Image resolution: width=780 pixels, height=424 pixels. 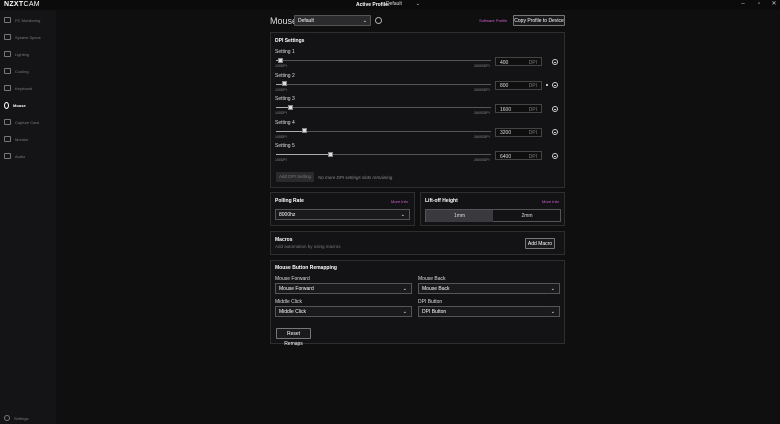 I want to click on active-profile-value: Default, so click(x=394, y=4).